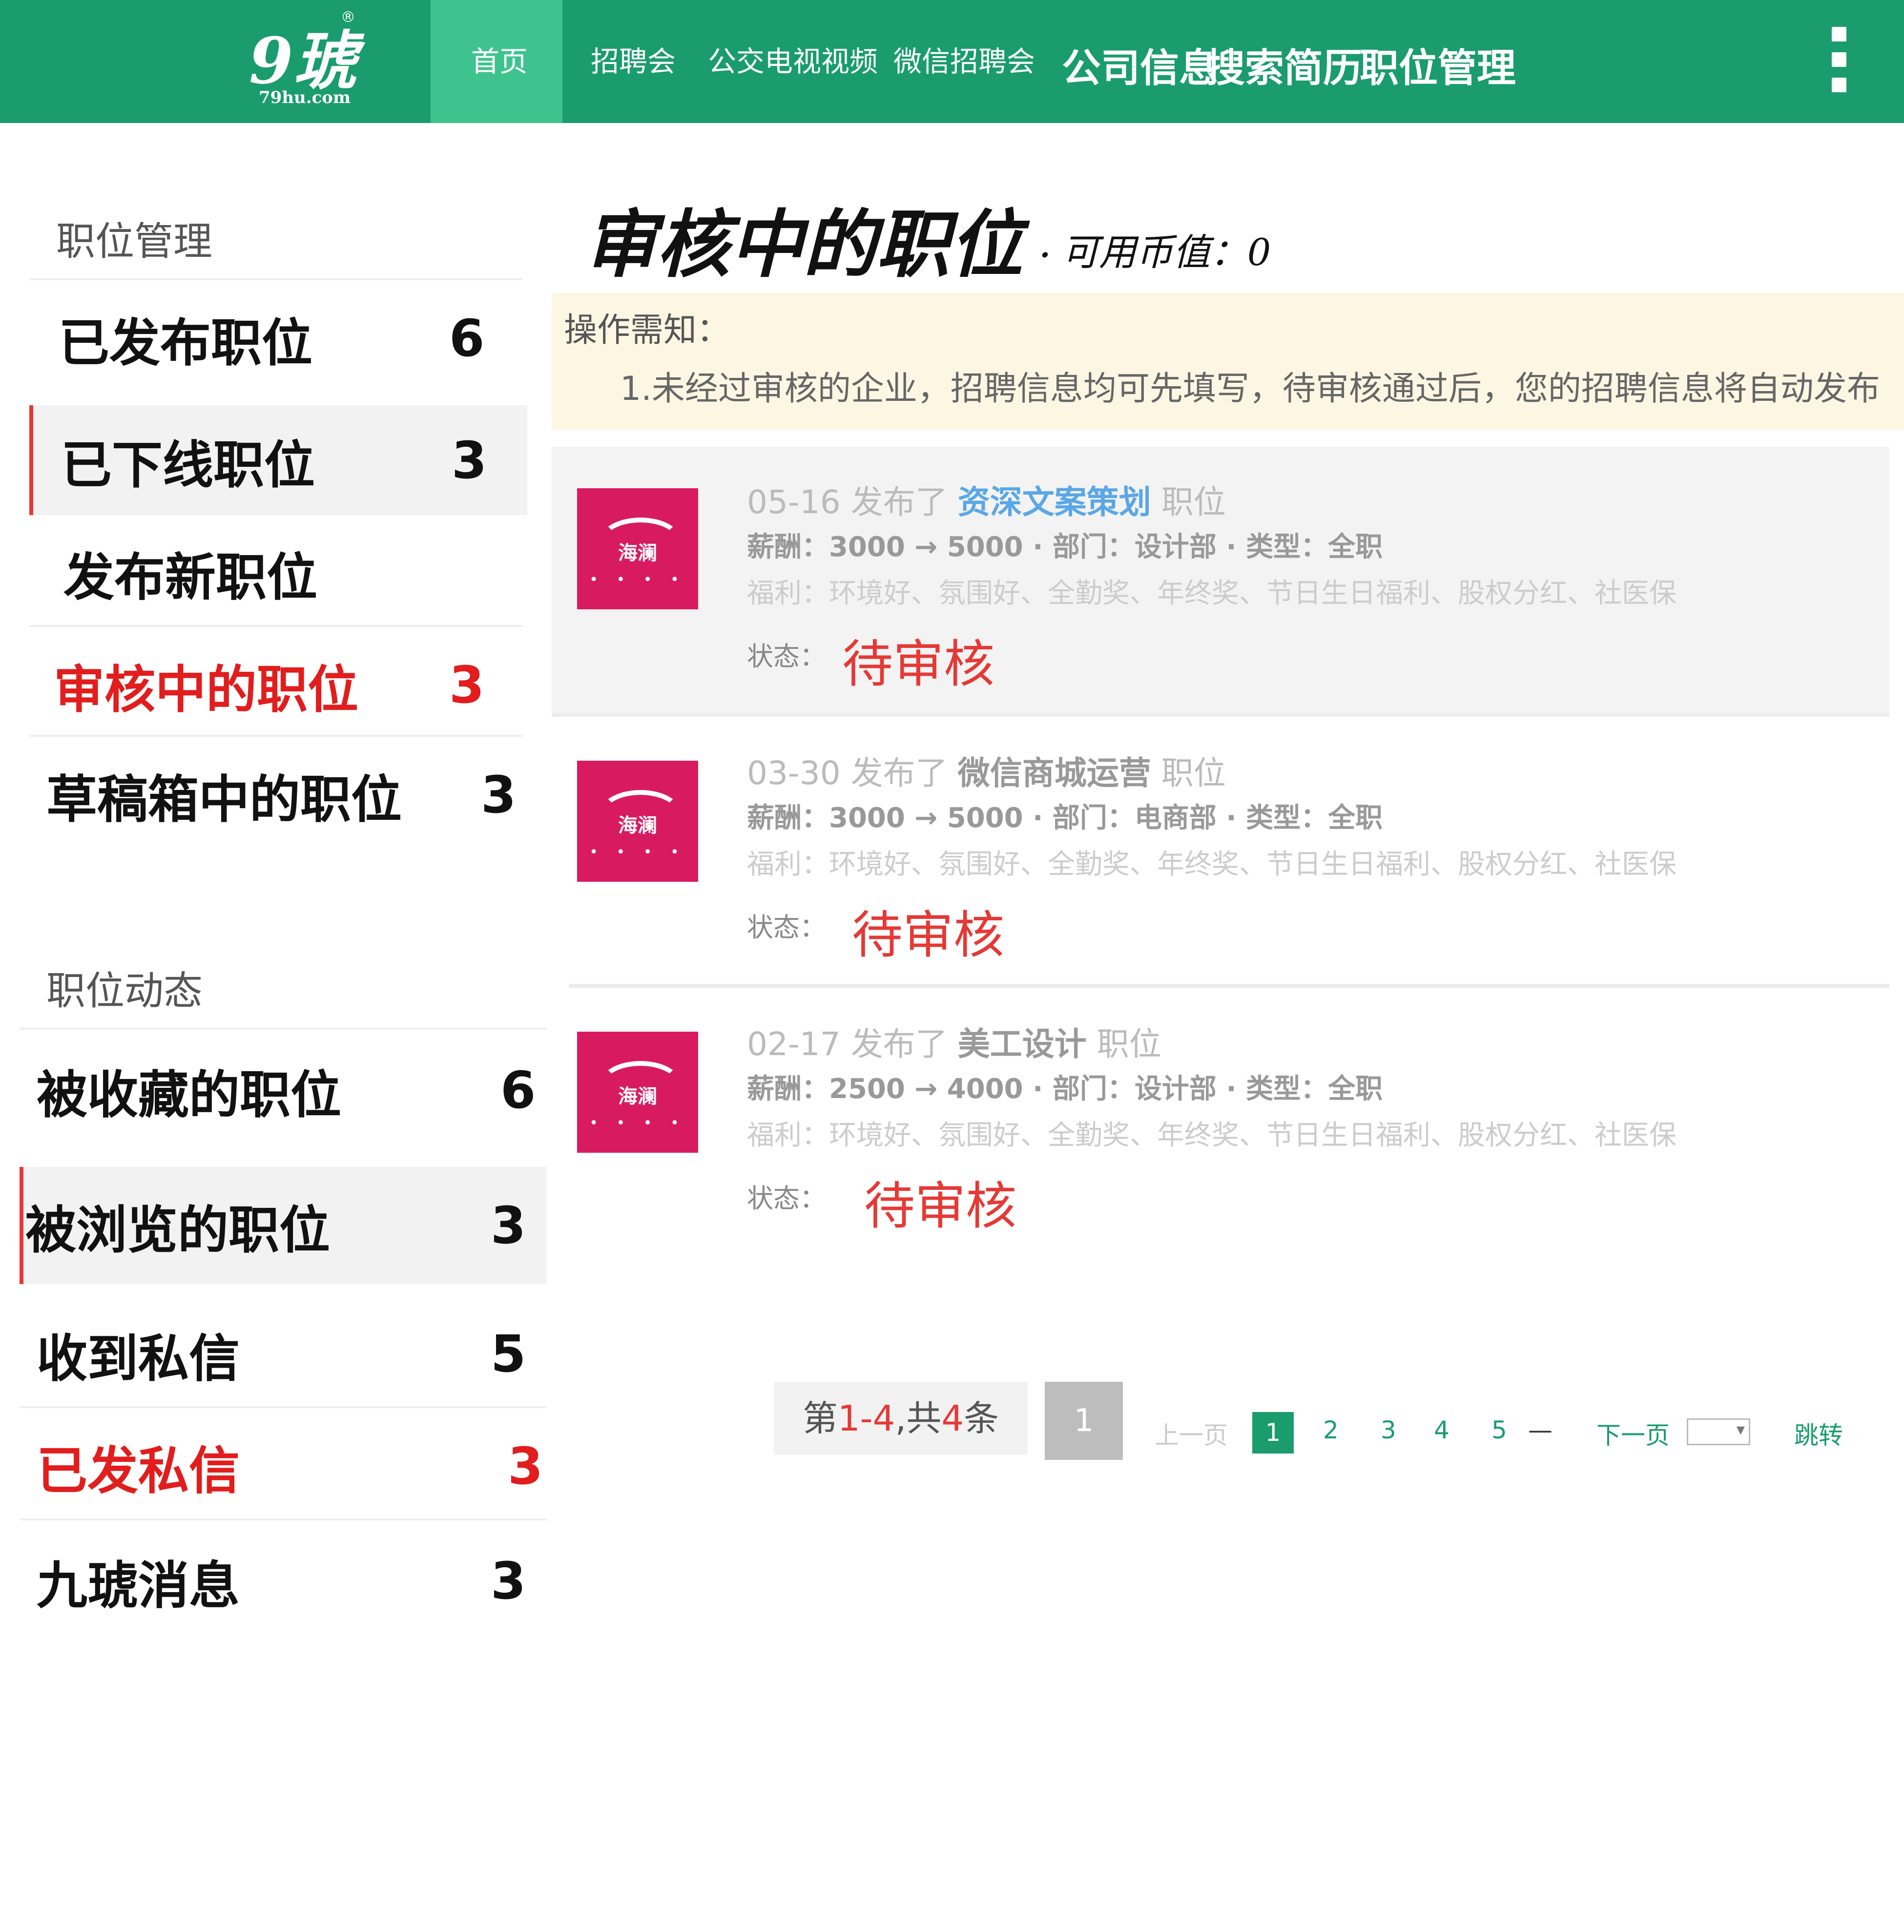 The image size is (1904, 1932). Describe the element at coordinates (297, 61) in the screenshot. I see `site-logo: 9琥 ® 79hu.com` at that location.